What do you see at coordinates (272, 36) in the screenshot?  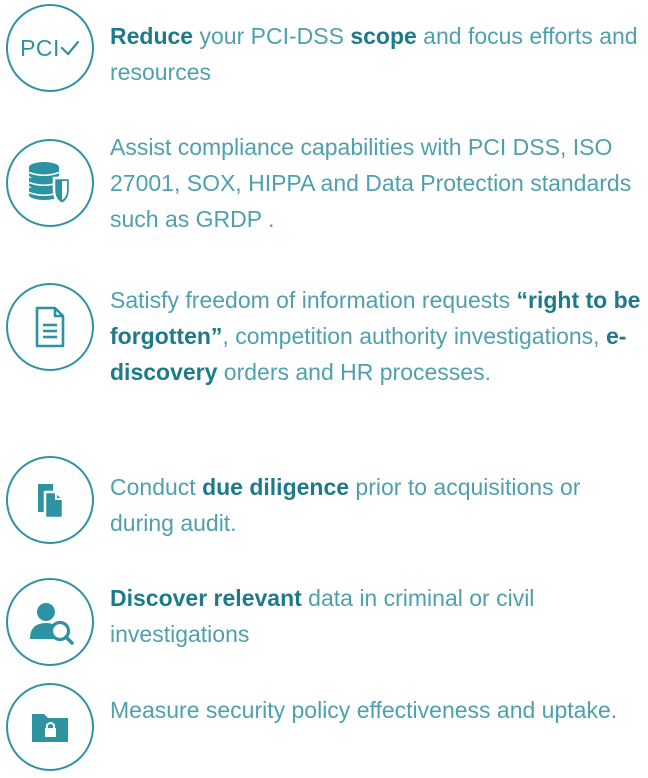 I see `benefit-text-span: your PCI-DSS` at bounding box center [272, 36].